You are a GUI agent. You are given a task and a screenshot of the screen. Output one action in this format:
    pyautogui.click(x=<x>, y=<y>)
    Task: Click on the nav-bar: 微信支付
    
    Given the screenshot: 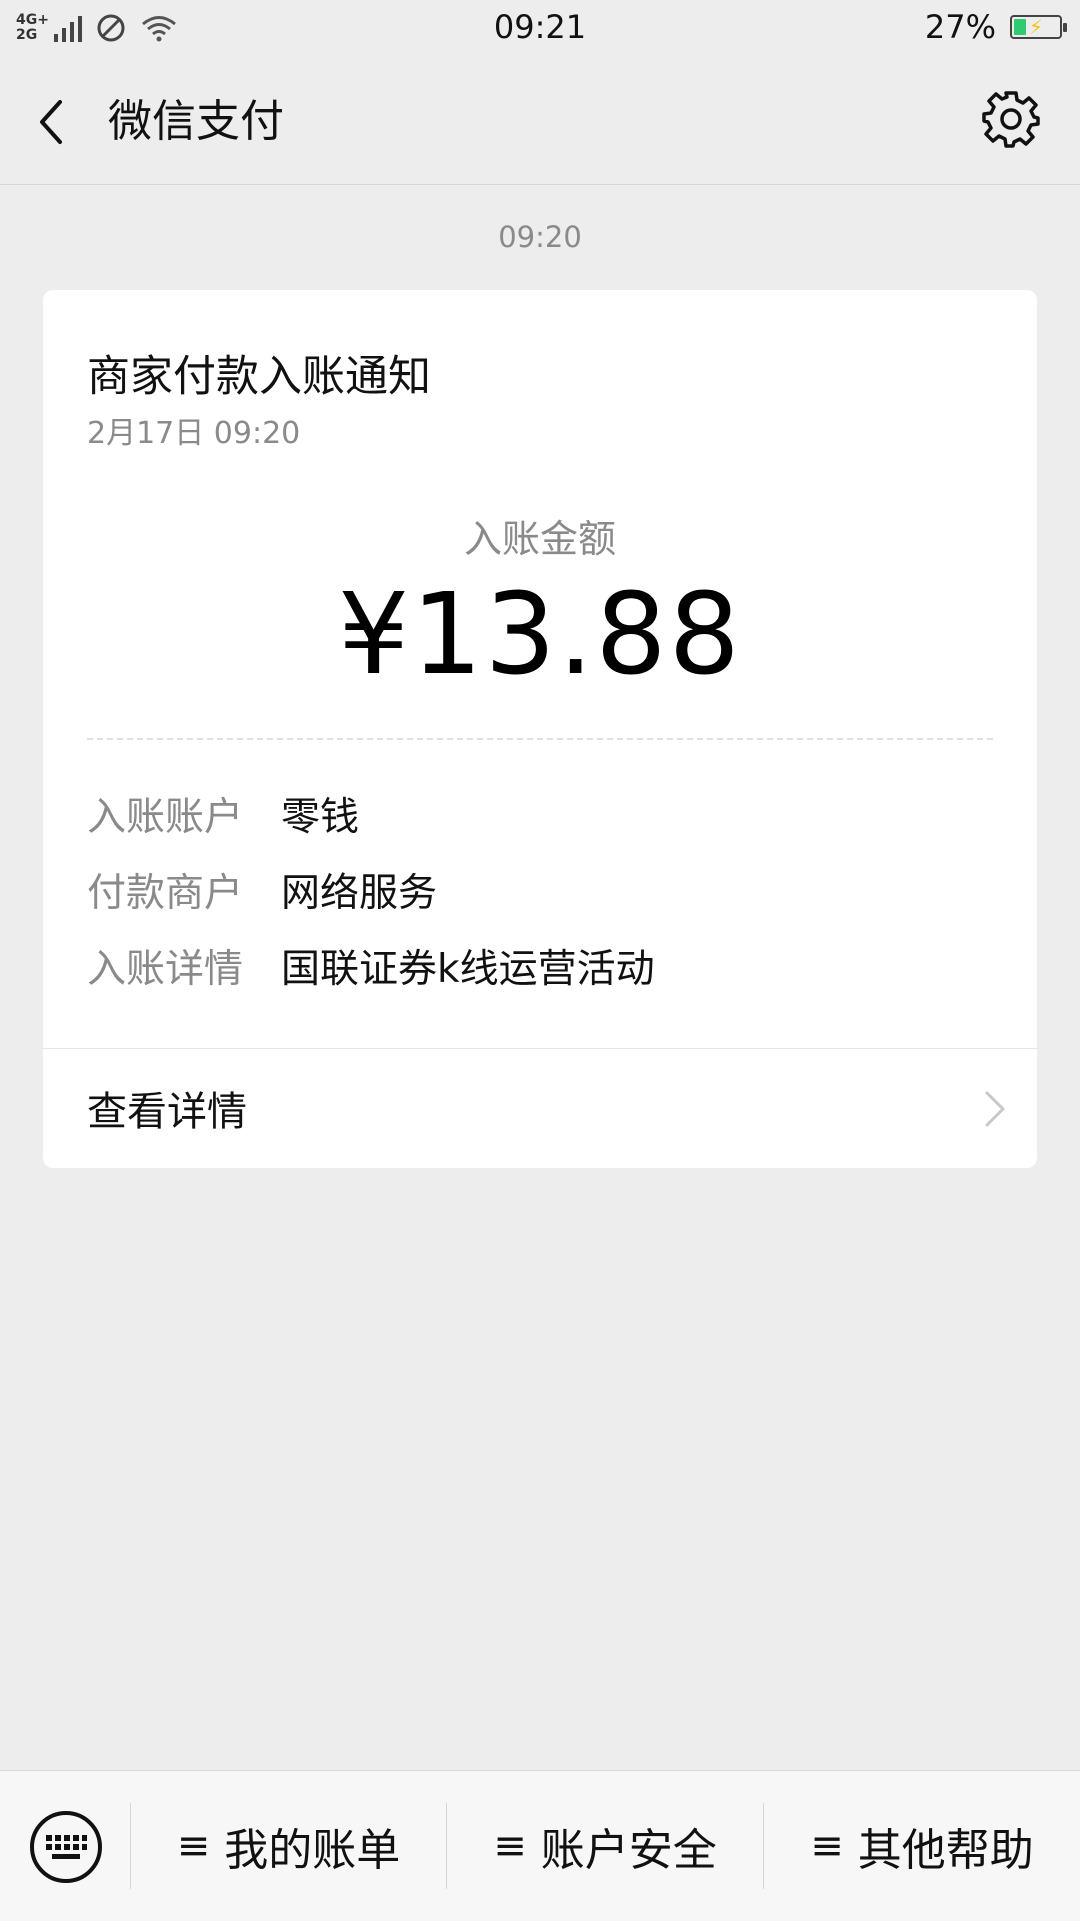 What is the action you would take?
    pyautogui.click(x=540, y=120)
    